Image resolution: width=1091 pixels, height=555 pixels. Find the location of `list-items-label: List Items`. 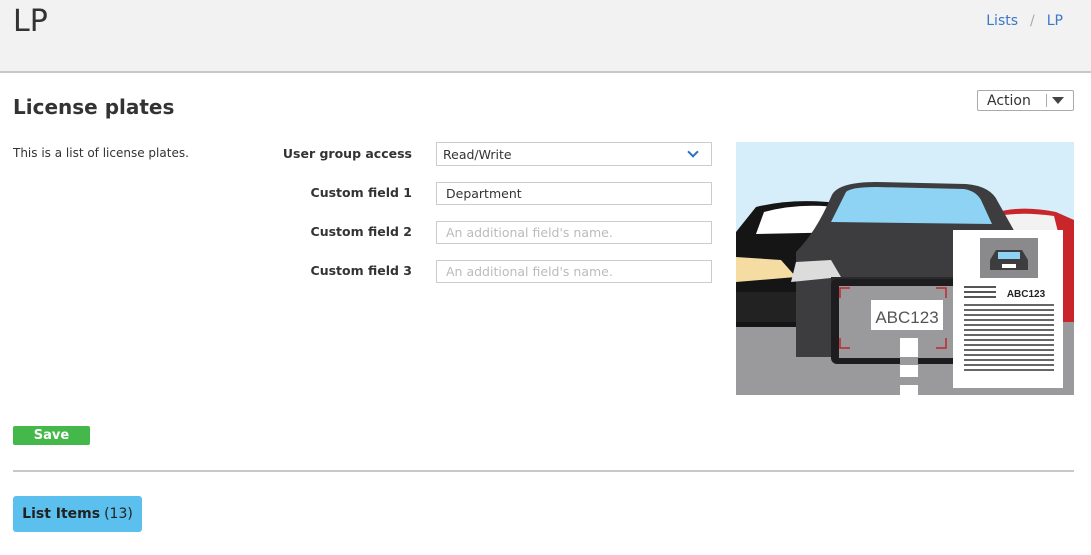

list-items-label: List Items is located at coordinates (61, 514).